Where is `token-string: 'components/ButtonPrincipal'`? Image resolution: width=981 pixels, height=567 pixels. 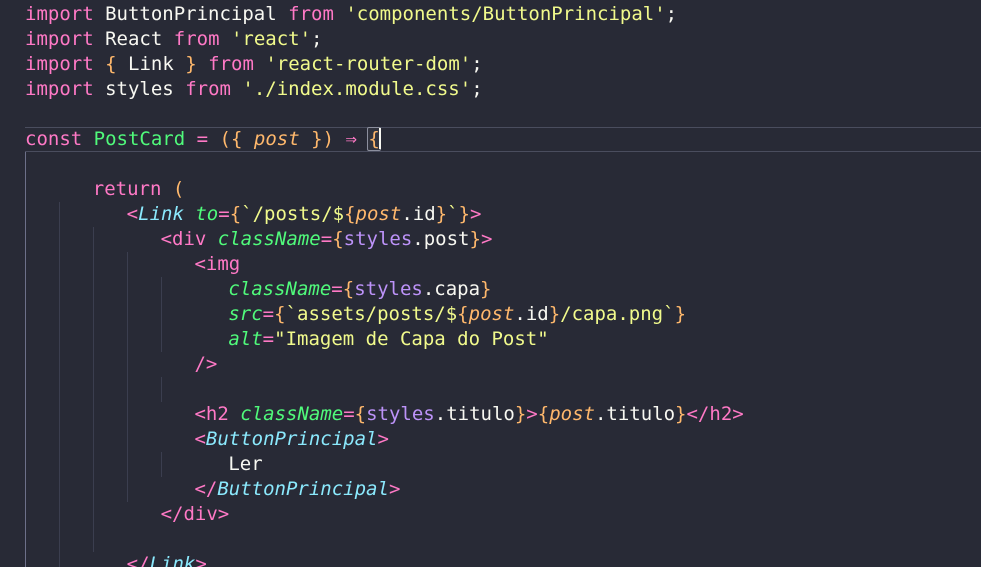 token-string: 'components/ButtonPrincipal' is located at coordinates (505, 14).